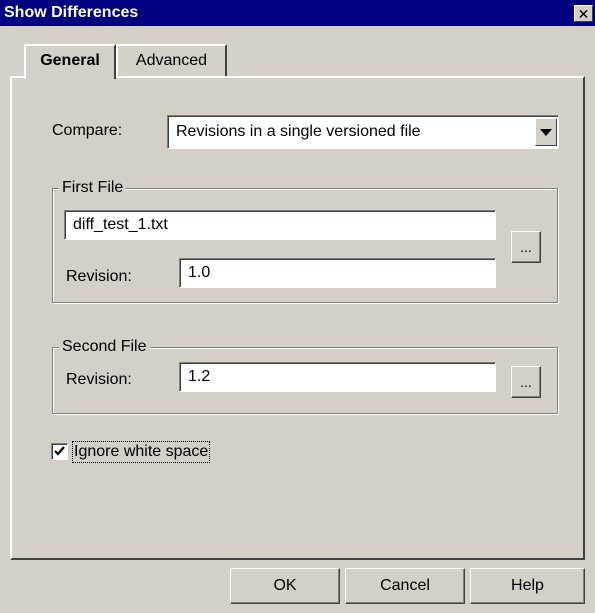 This screenshot has width=595, height=613. I want to click on second-revision-value: 1.2, so click(199, 376).